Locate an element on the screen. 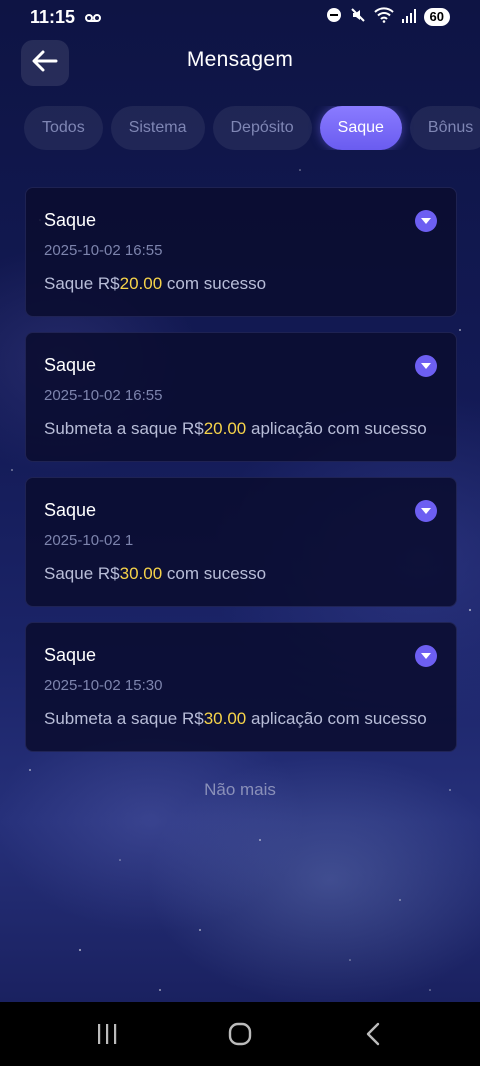  back-nav-button is located at coordinates (373, 1034).